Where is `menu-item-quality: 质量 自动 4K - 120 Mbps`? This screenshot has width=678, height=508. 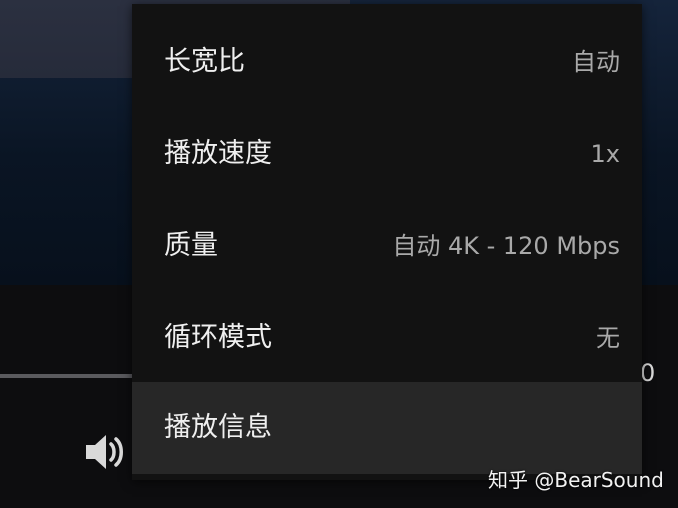
menu-item-quality: 质量 自动 4K - 120 Mbps is located at coordinates (387, 246).